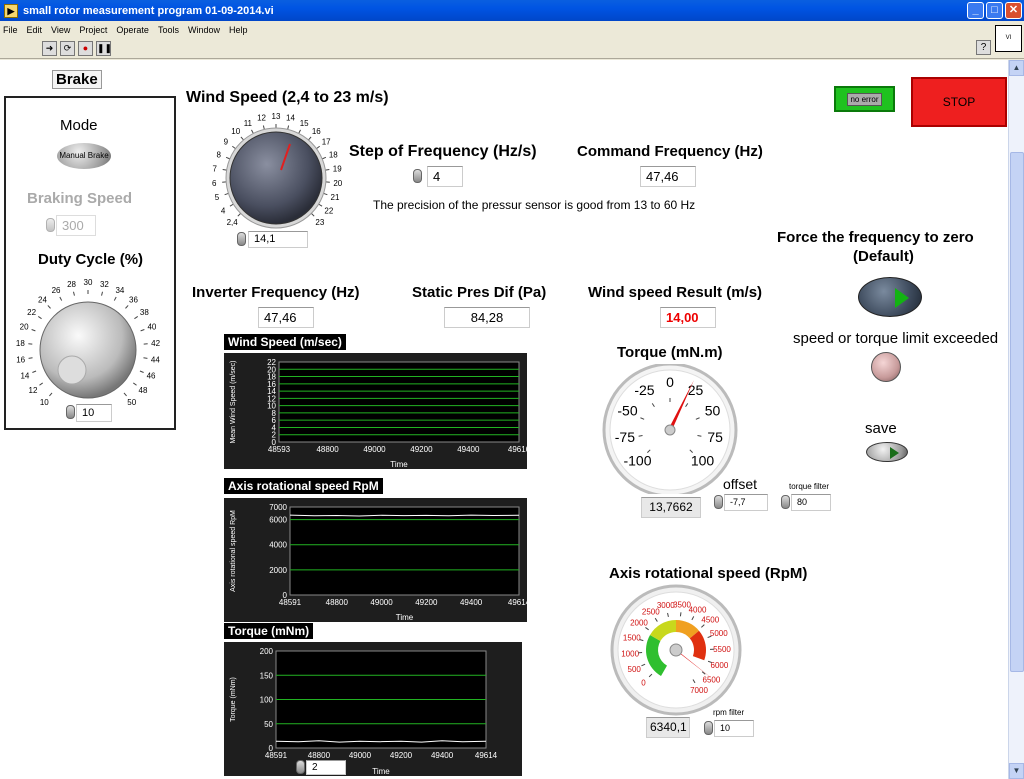  I want to click on braking-speed-stepper, so click(50, 225).